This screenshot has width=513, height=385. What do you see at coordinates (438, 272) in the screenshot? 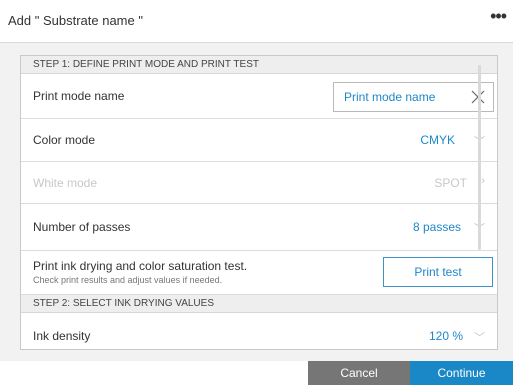
I see `print-test-button: Print test` at bounding box center [438, 272].